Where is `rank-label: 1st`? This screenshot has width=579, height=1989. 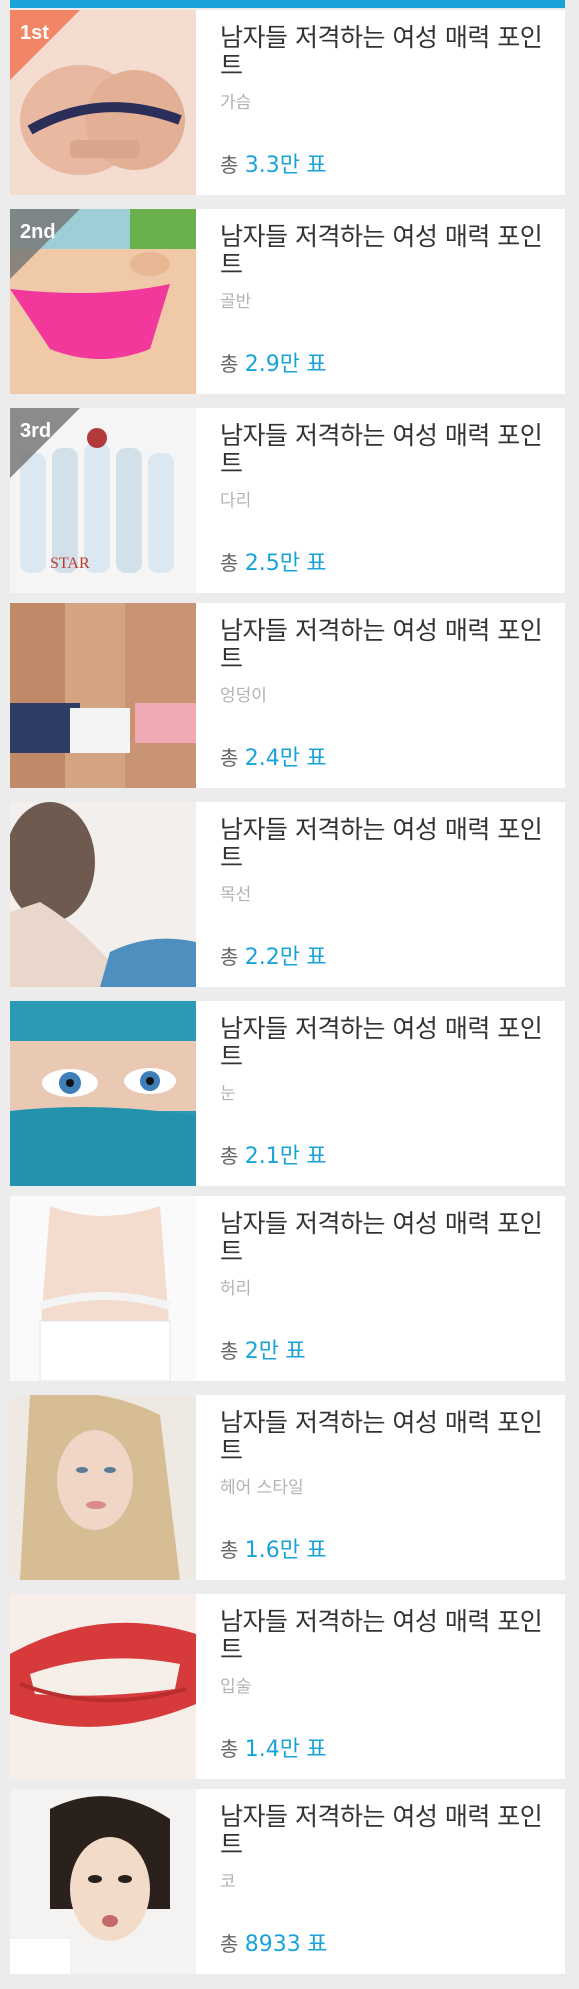
rank-label: 1st is located at coordinates (34, 33).